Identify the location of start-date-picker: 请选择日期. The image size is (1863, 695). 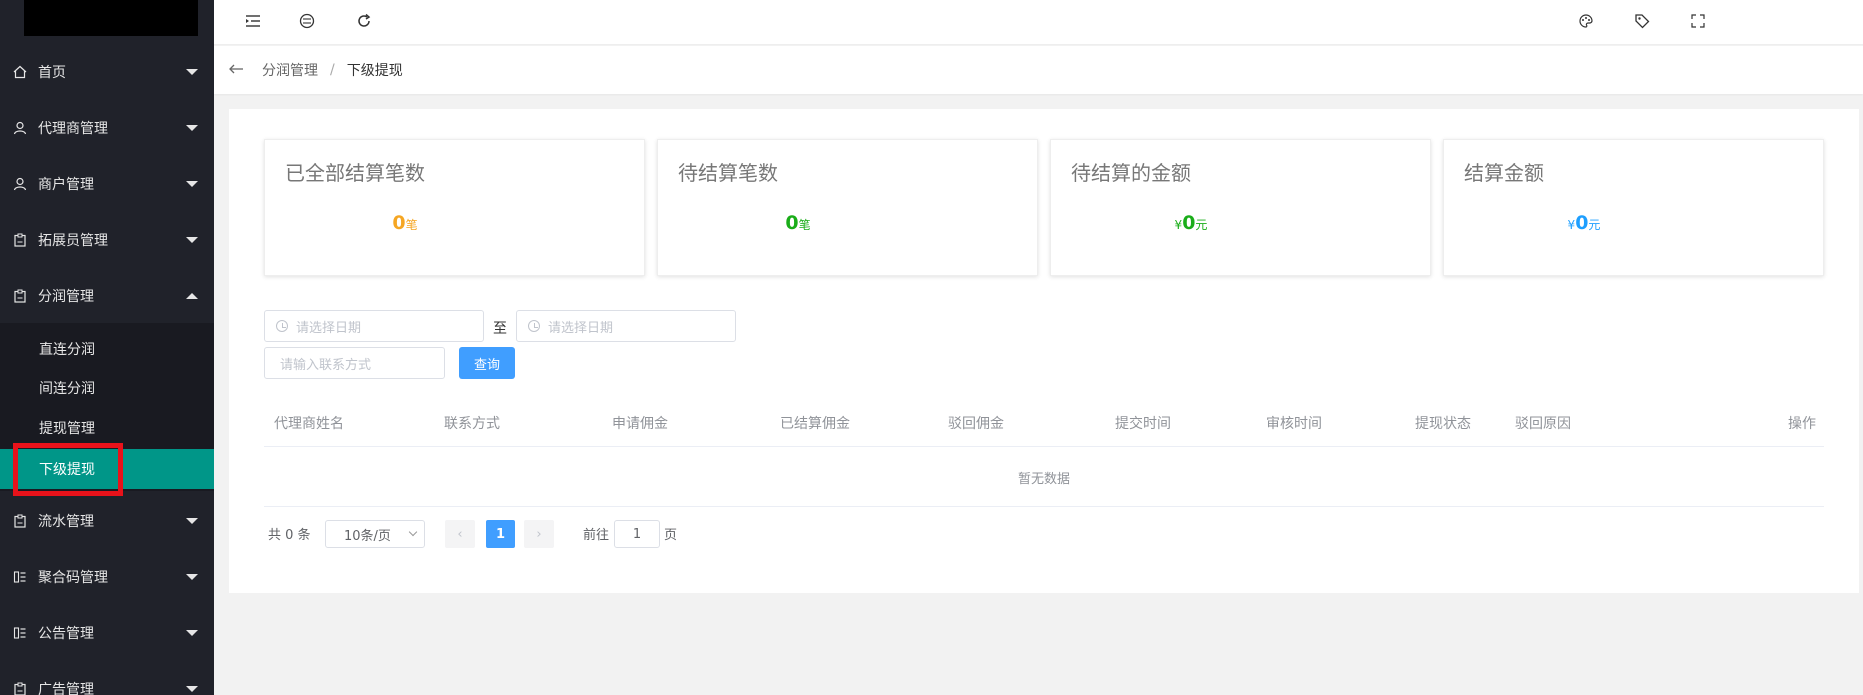
(374, 326).